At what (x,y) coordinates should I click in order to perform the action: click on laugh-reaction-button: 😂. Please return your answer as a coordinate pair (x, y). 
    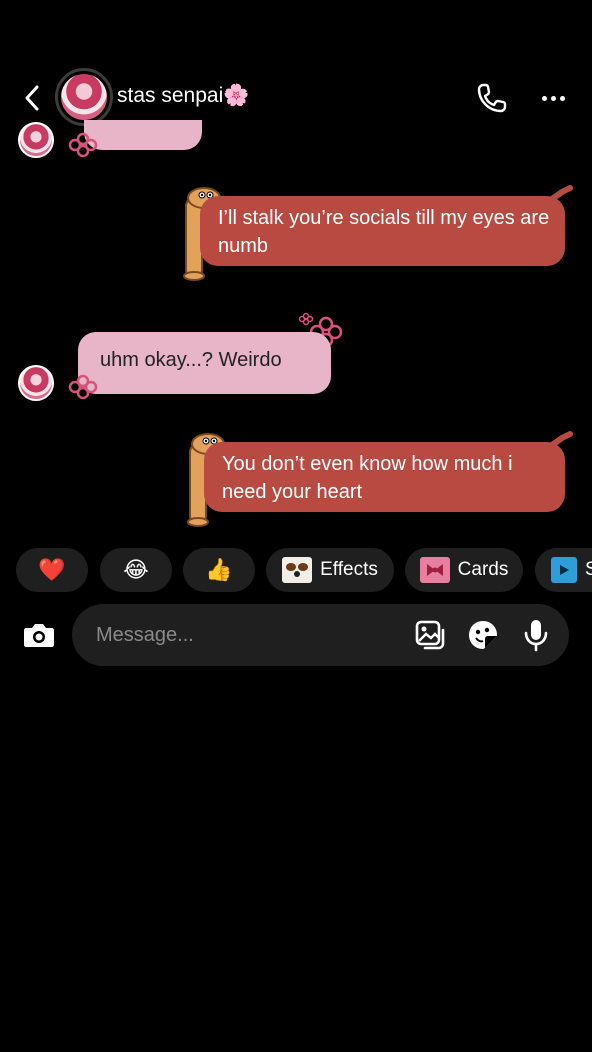
    Looking at the image, I should click on (136, 570).